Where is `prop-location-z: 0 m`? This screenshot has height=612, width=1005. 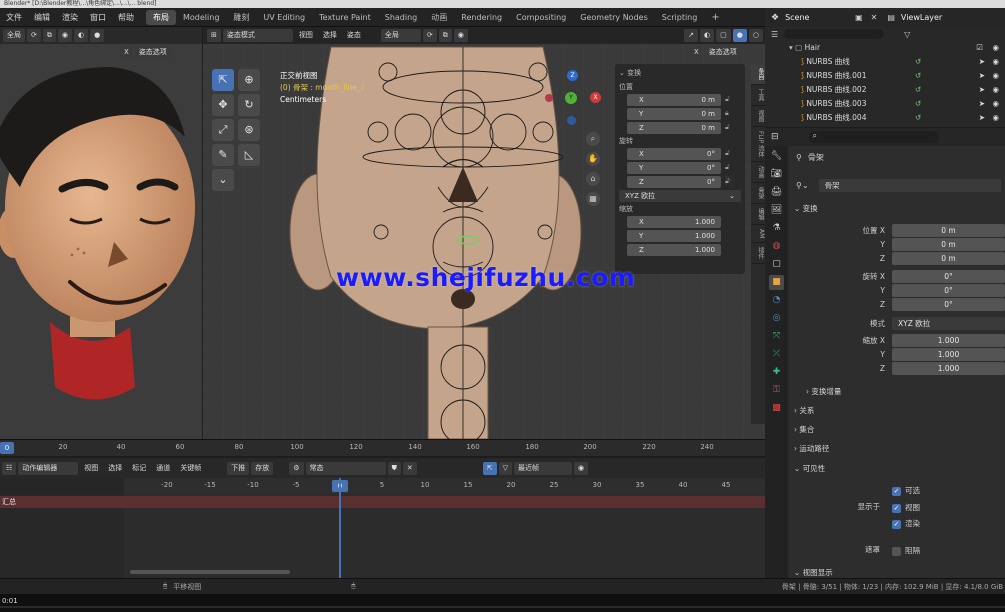
prop-location-z: 0 m is located at coordinates (948, 258).